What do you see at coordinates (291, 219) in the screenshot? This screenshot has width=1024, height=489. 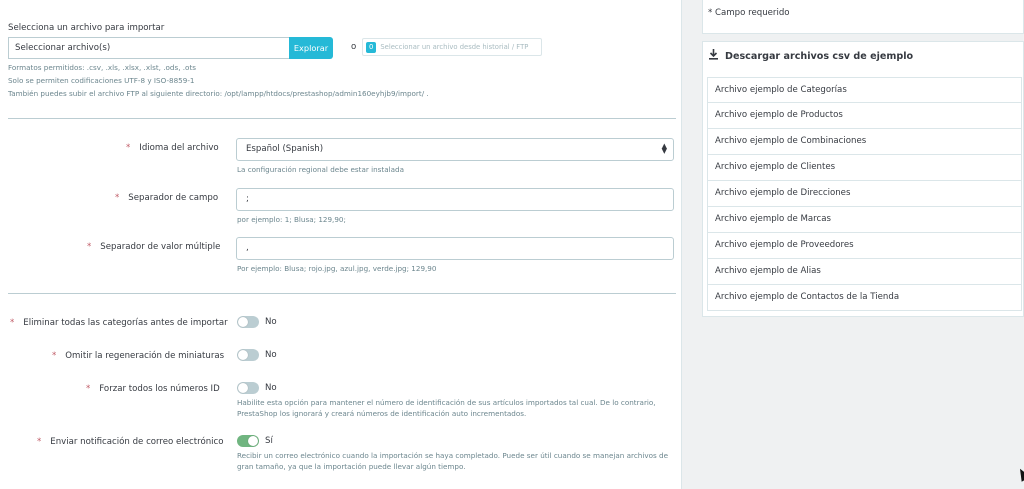 I see `field-separator-help: por ejemplo: 1; Blusa; 129,90;` at bounding box center [291, 219].